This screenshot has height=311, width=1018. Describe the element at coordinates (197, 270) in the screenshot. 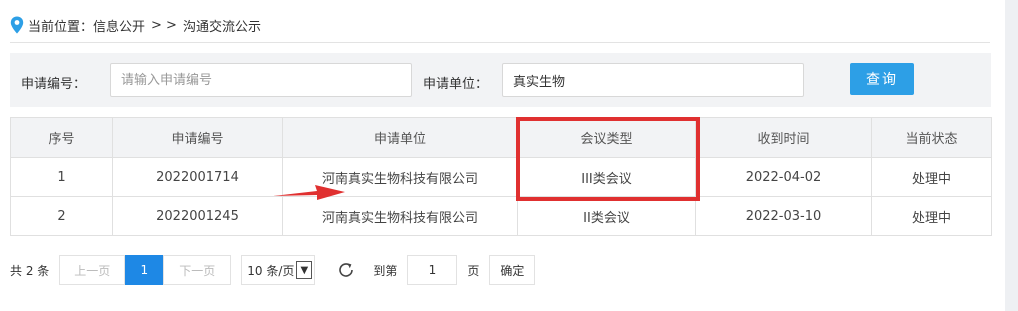

I see `next-page-button: 下一页` at that location.